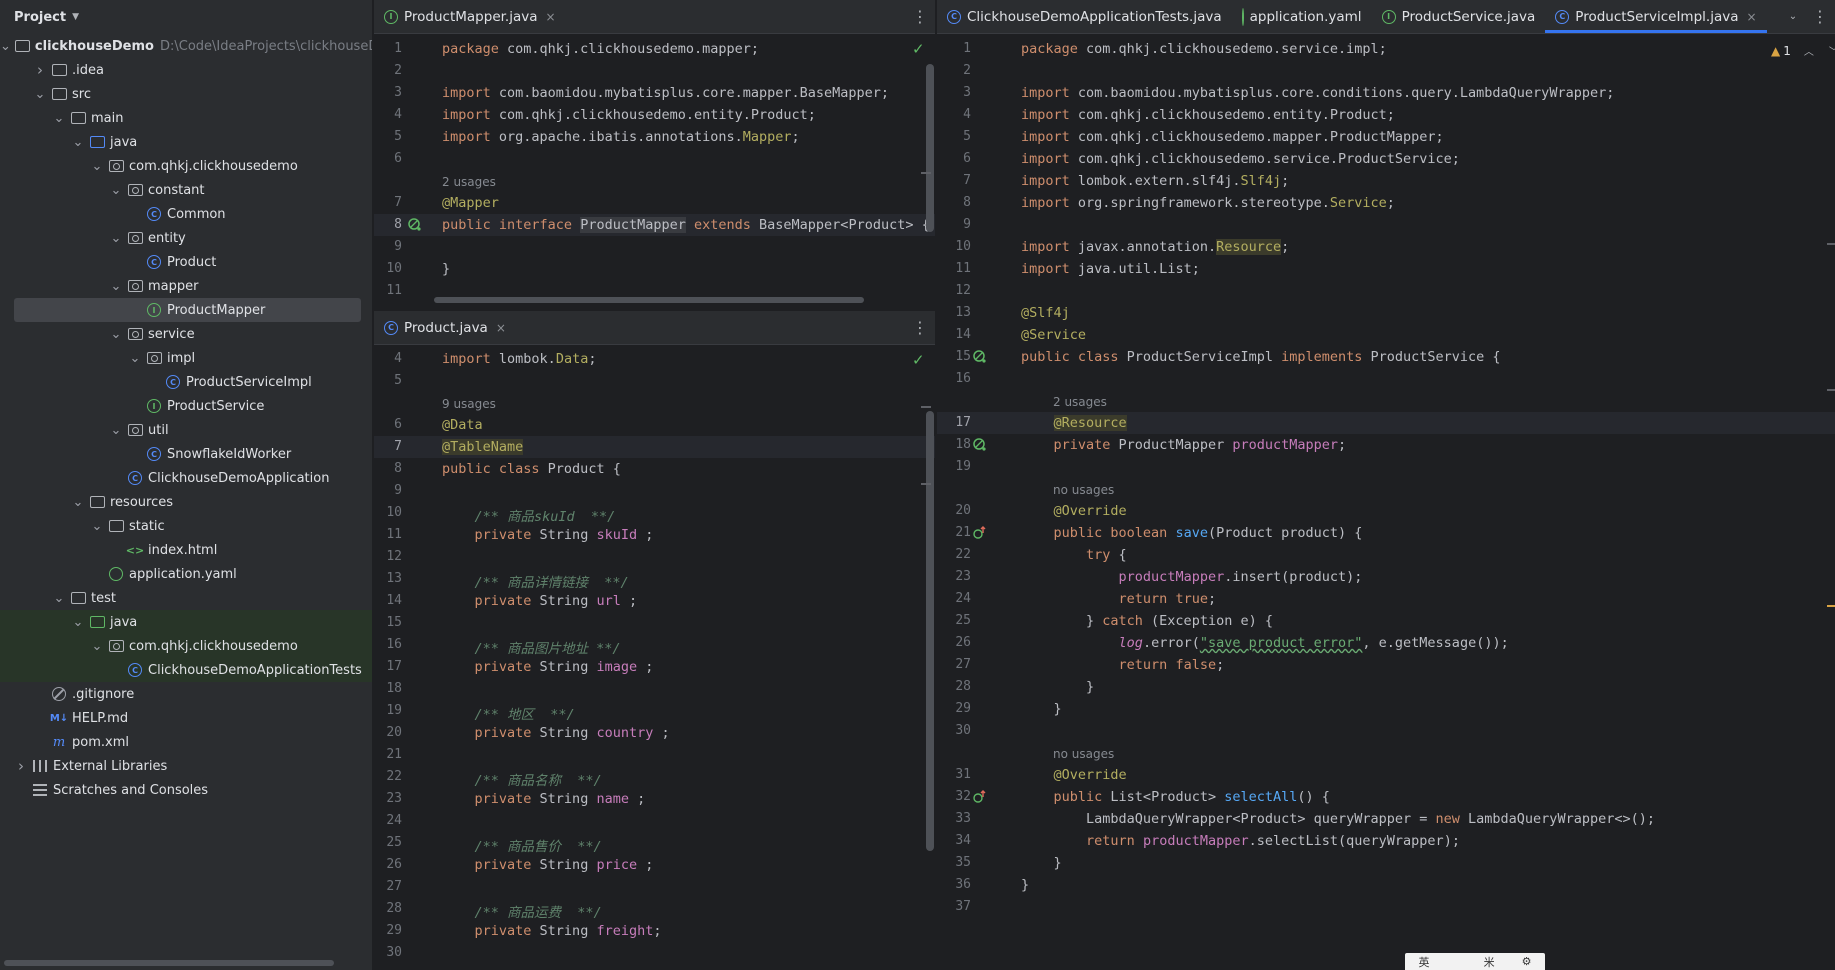  What do you see at coordinates (1803, 51) in the screenshot?
I see `inspection-widget: ▲ 1 ︿ ﹀` at bounding box center [1803, 51].